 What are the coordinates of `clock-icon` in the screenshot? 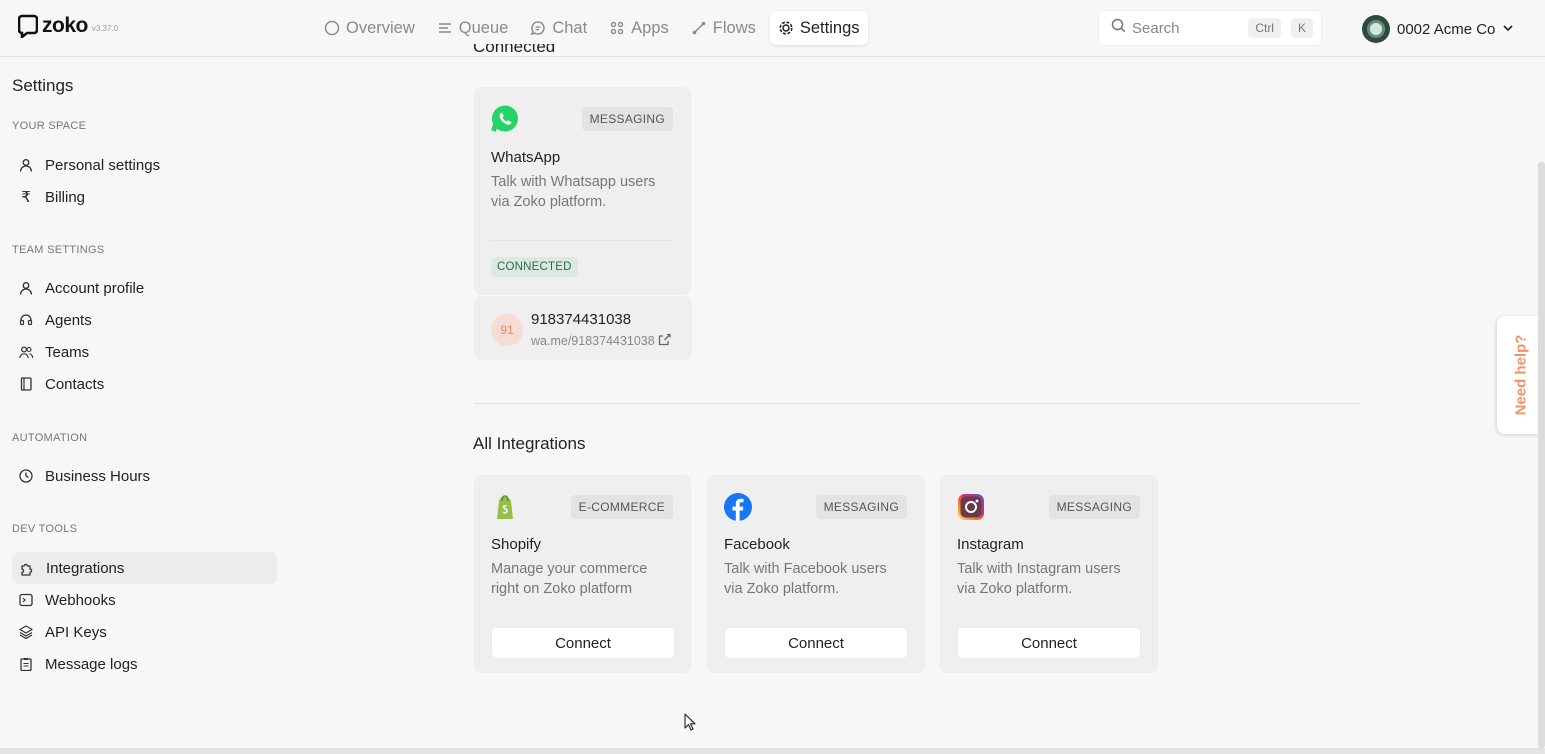 It's located at (26, 476).